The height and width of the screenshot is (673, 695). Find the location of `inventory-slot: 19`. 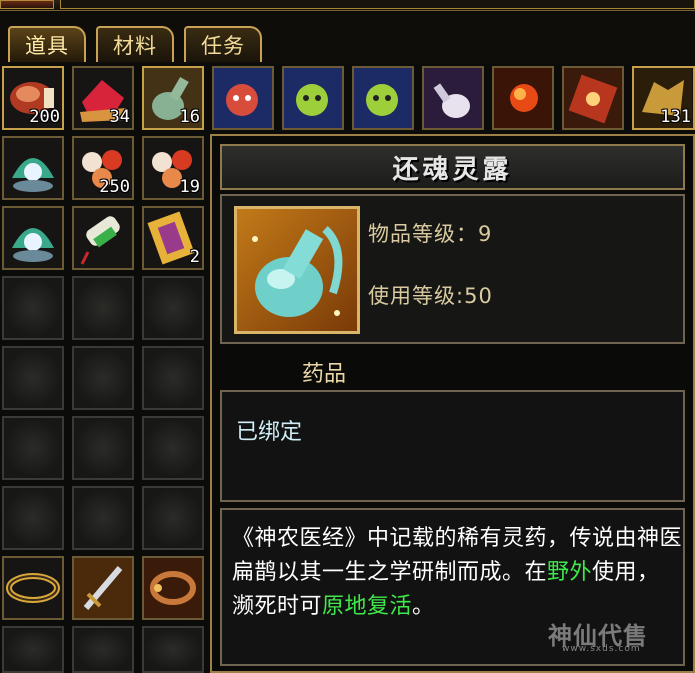

inventory-slot: 19 is located at coordinates (173, 168).